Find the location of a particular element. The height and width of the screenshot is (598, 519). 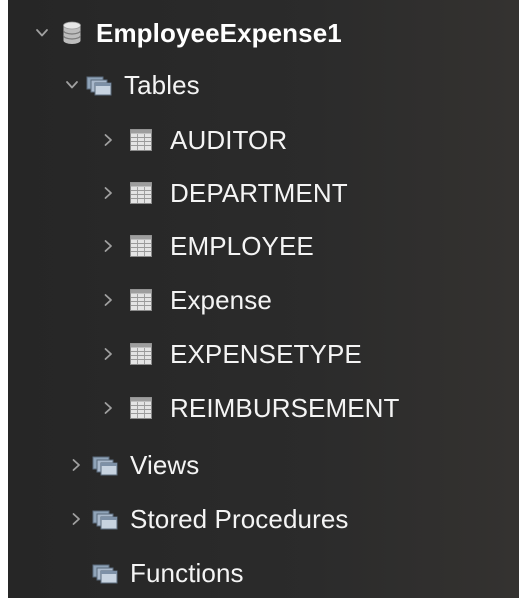

folder-label: Views is located at coordinates (165, 465).